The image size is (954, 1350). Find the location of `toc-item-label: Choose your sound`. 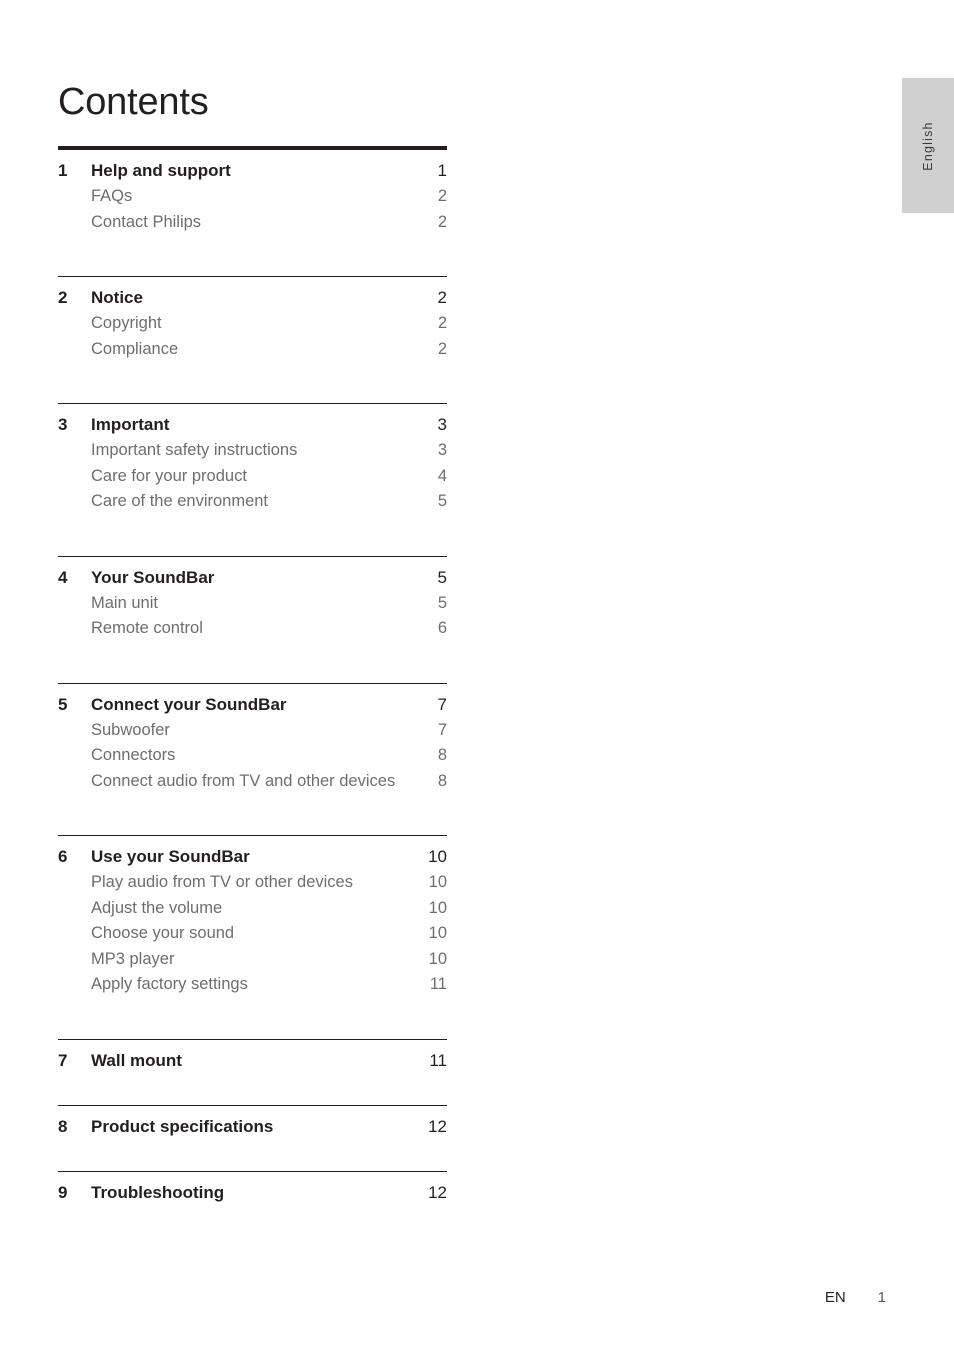

toc-item-label: Choose your sound is located at coordinates (163, 933).